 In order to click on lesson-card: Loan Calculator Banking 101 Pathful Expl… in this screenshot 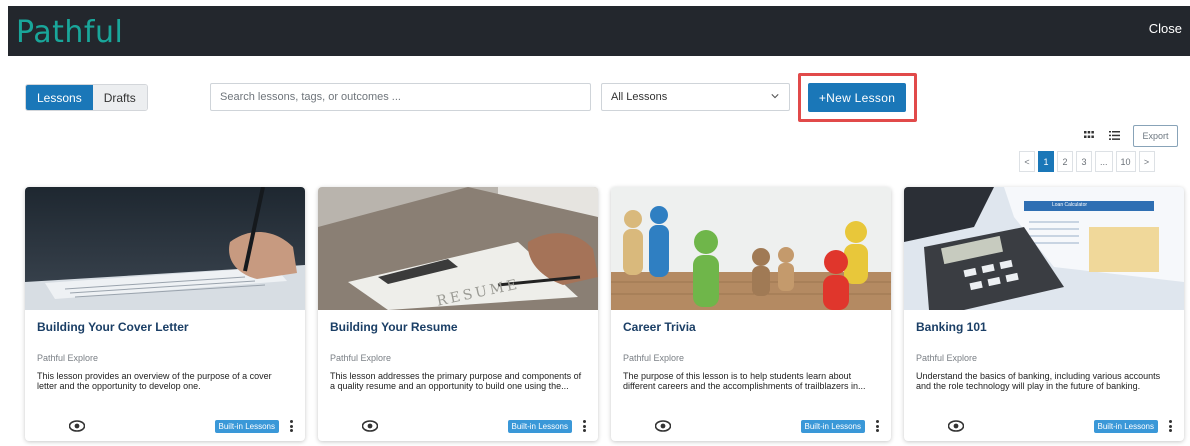, I will do `click(1044, 314)`.